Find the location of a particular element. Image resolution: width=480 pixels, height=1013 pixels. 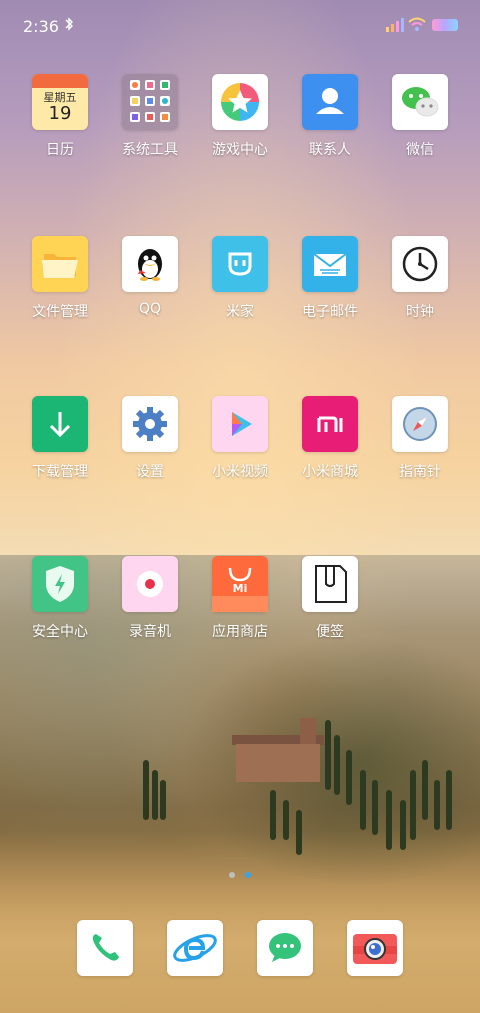

app-recorder: 录音机 is located at coordinates (150, 598).